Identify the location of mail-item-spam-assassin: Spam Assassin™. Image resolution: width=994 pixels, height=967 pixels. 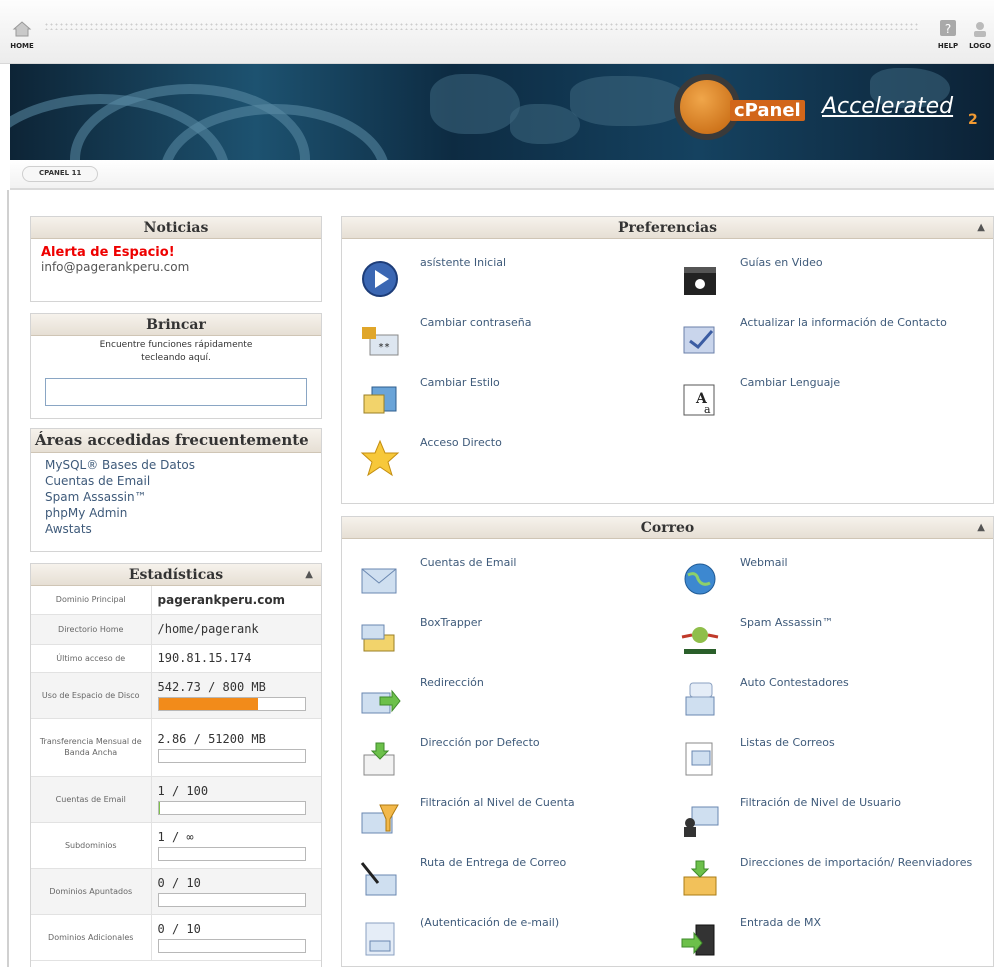
(828, 641).